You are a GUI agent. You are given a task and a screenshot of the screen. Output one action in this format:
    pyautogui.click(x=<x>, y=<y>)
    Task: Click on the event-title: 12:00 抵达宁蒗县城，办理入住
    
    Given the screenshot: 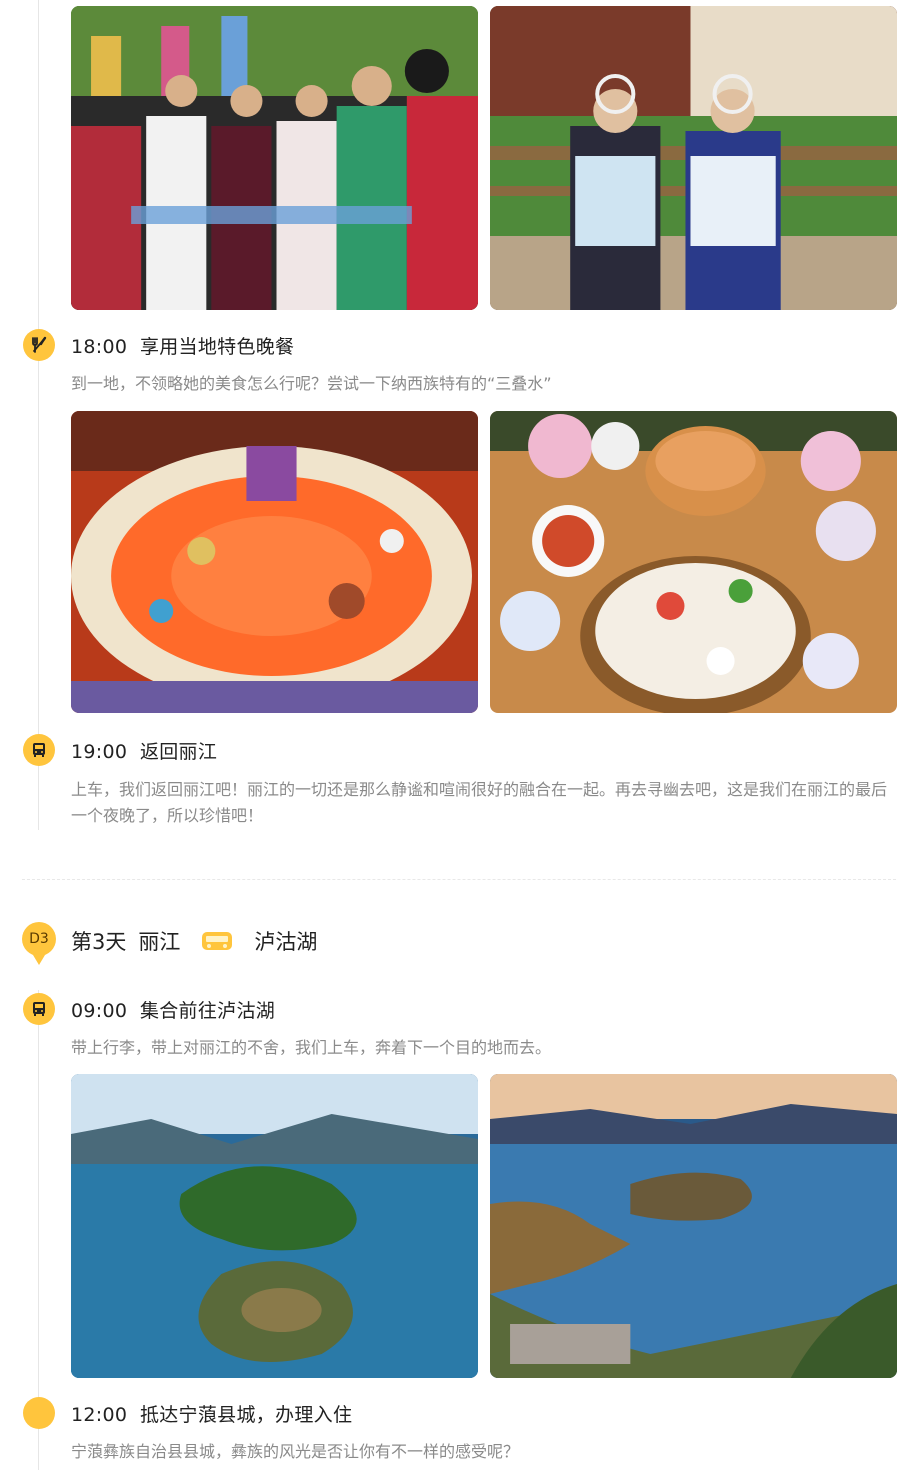 What is the action you would take?
    pyautogui.click(x=211, y=1413)
    